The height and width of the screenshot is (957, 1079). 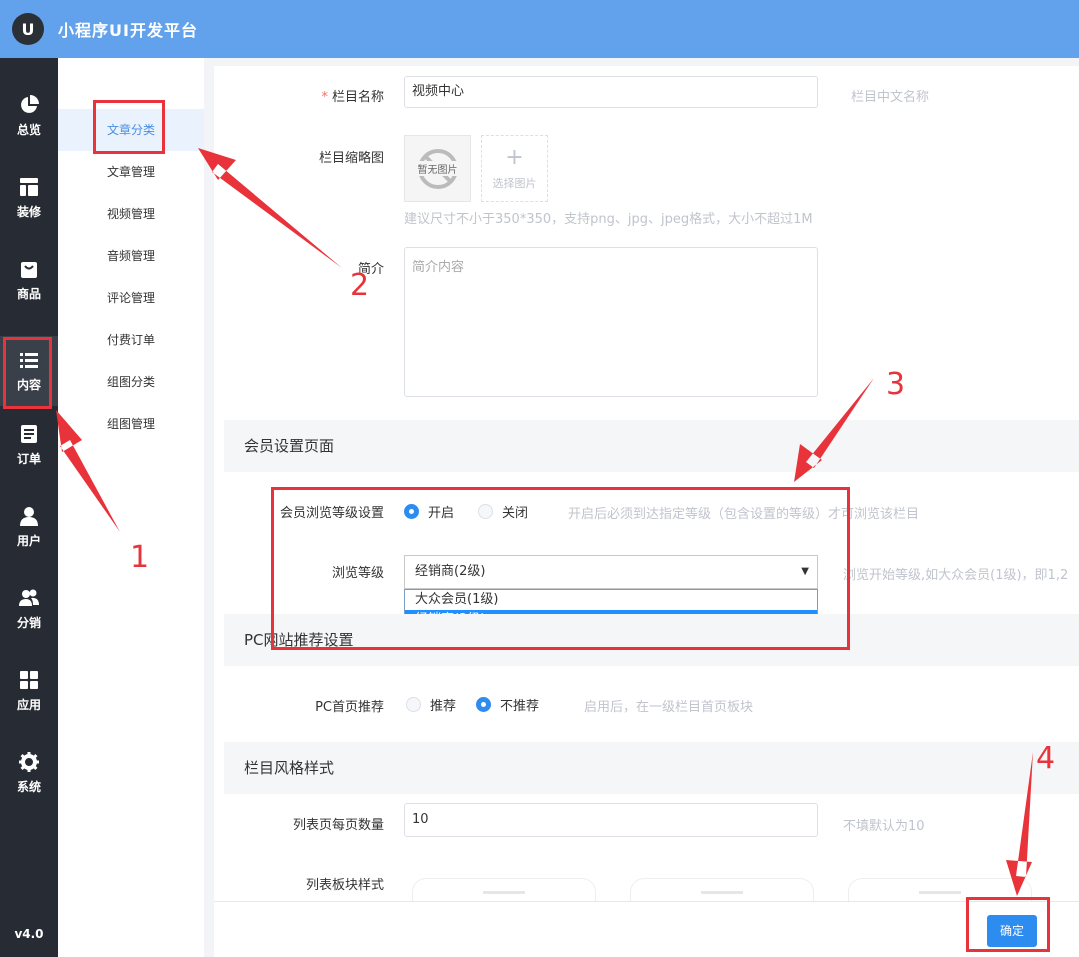 I want to click on annotation-number-2: 2, so click(x=360, y=285).